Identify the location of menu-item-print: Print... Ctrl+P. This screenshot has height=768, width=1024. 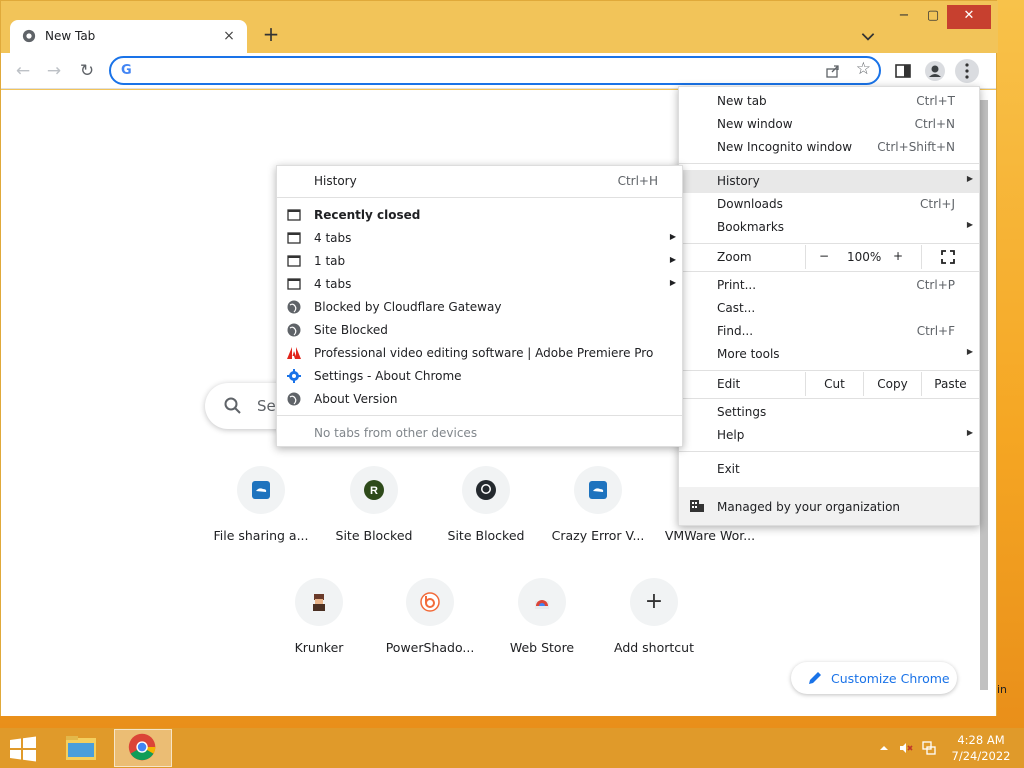
(829, 285).